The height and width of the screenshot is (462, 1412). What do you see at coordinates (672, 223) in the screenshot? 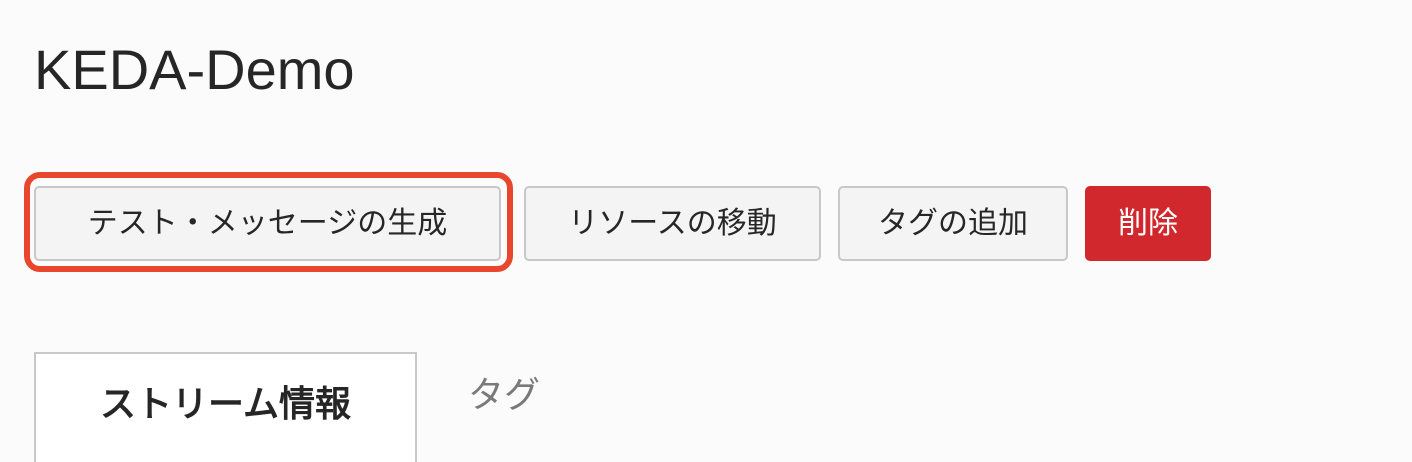
I see `move-resource-button: リソースの移動` at bounding box center [672, 223].